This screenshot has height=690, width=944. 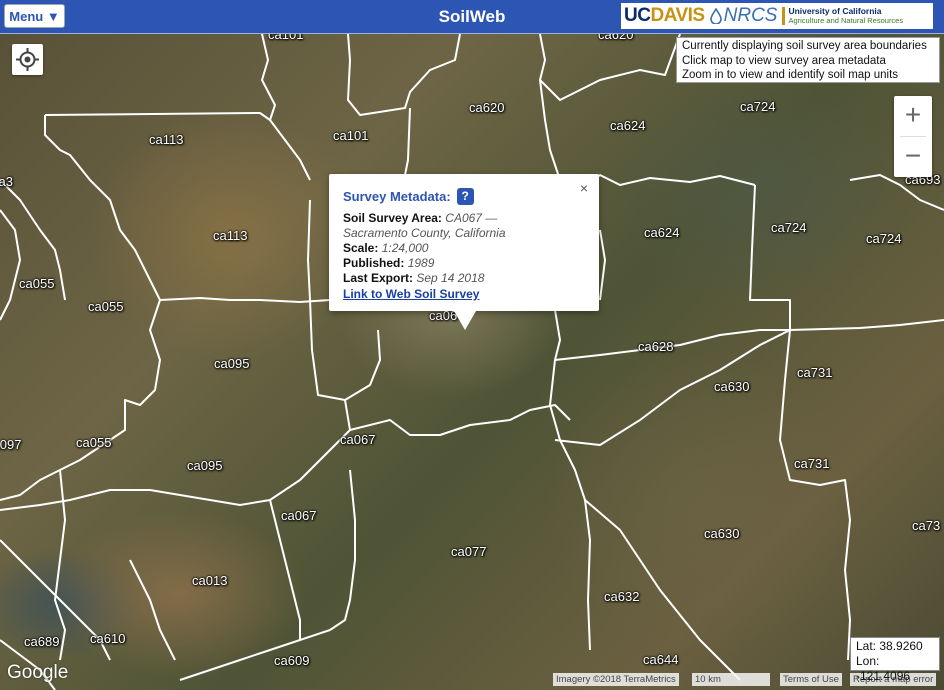 What do you see at coordinates (889, 646) in the screenshot?
I see `latitude: Lat: 38.9260` at bounding box center [889, 646].